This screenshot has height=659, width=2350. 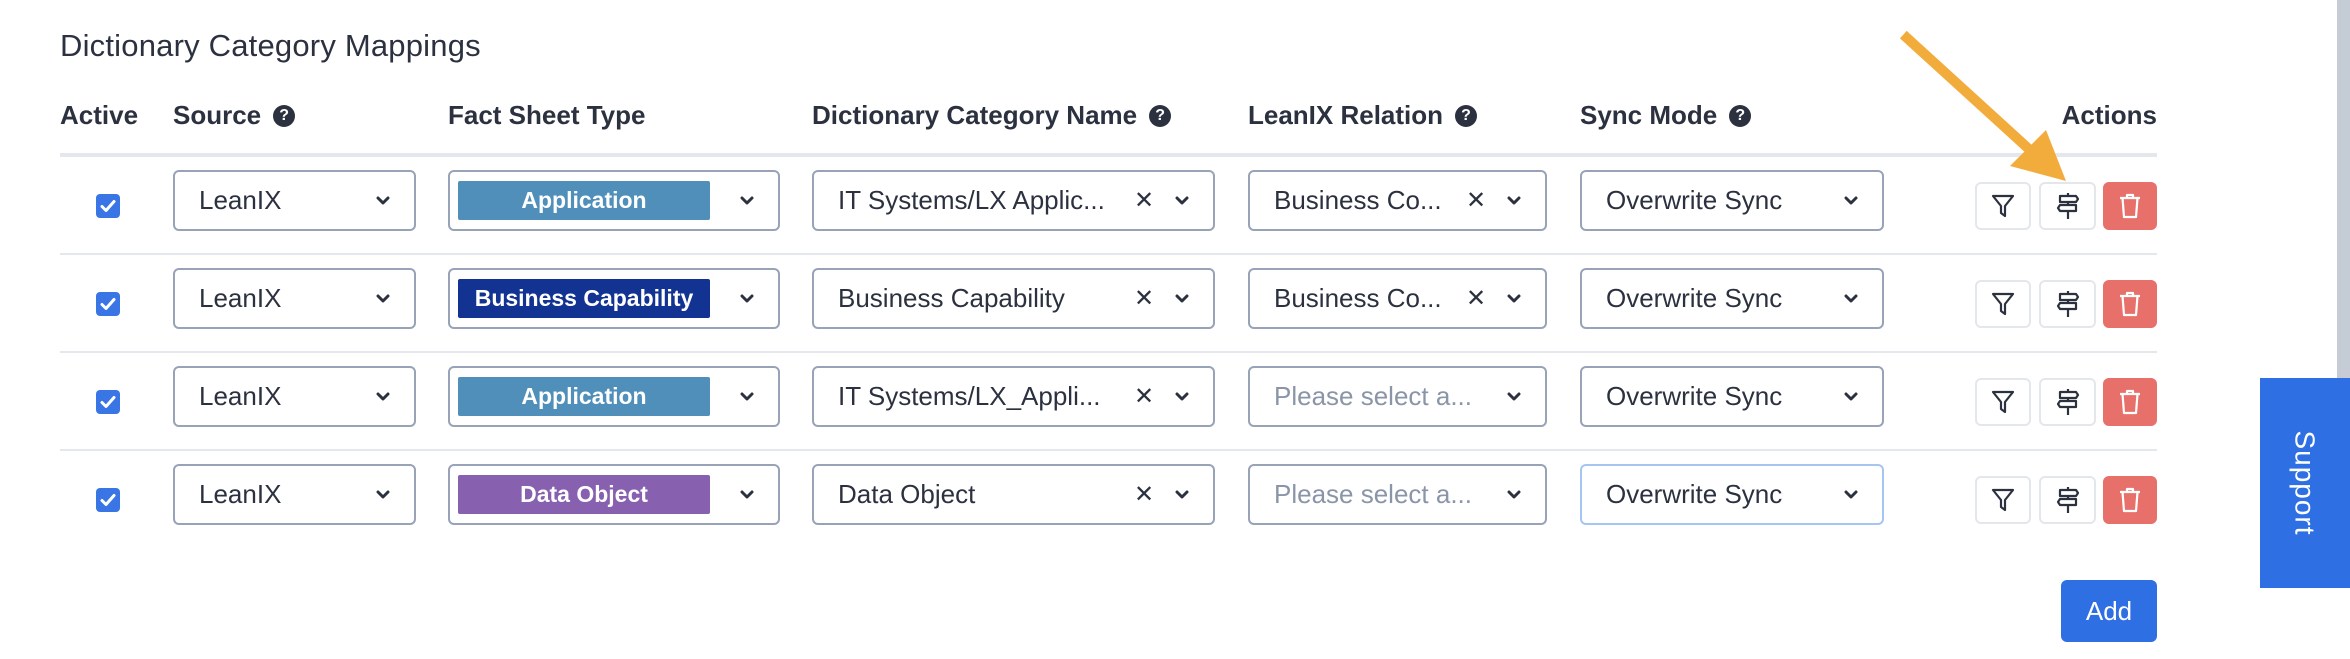 I want to click on support-label: Support, so click(x=2306, y=483).